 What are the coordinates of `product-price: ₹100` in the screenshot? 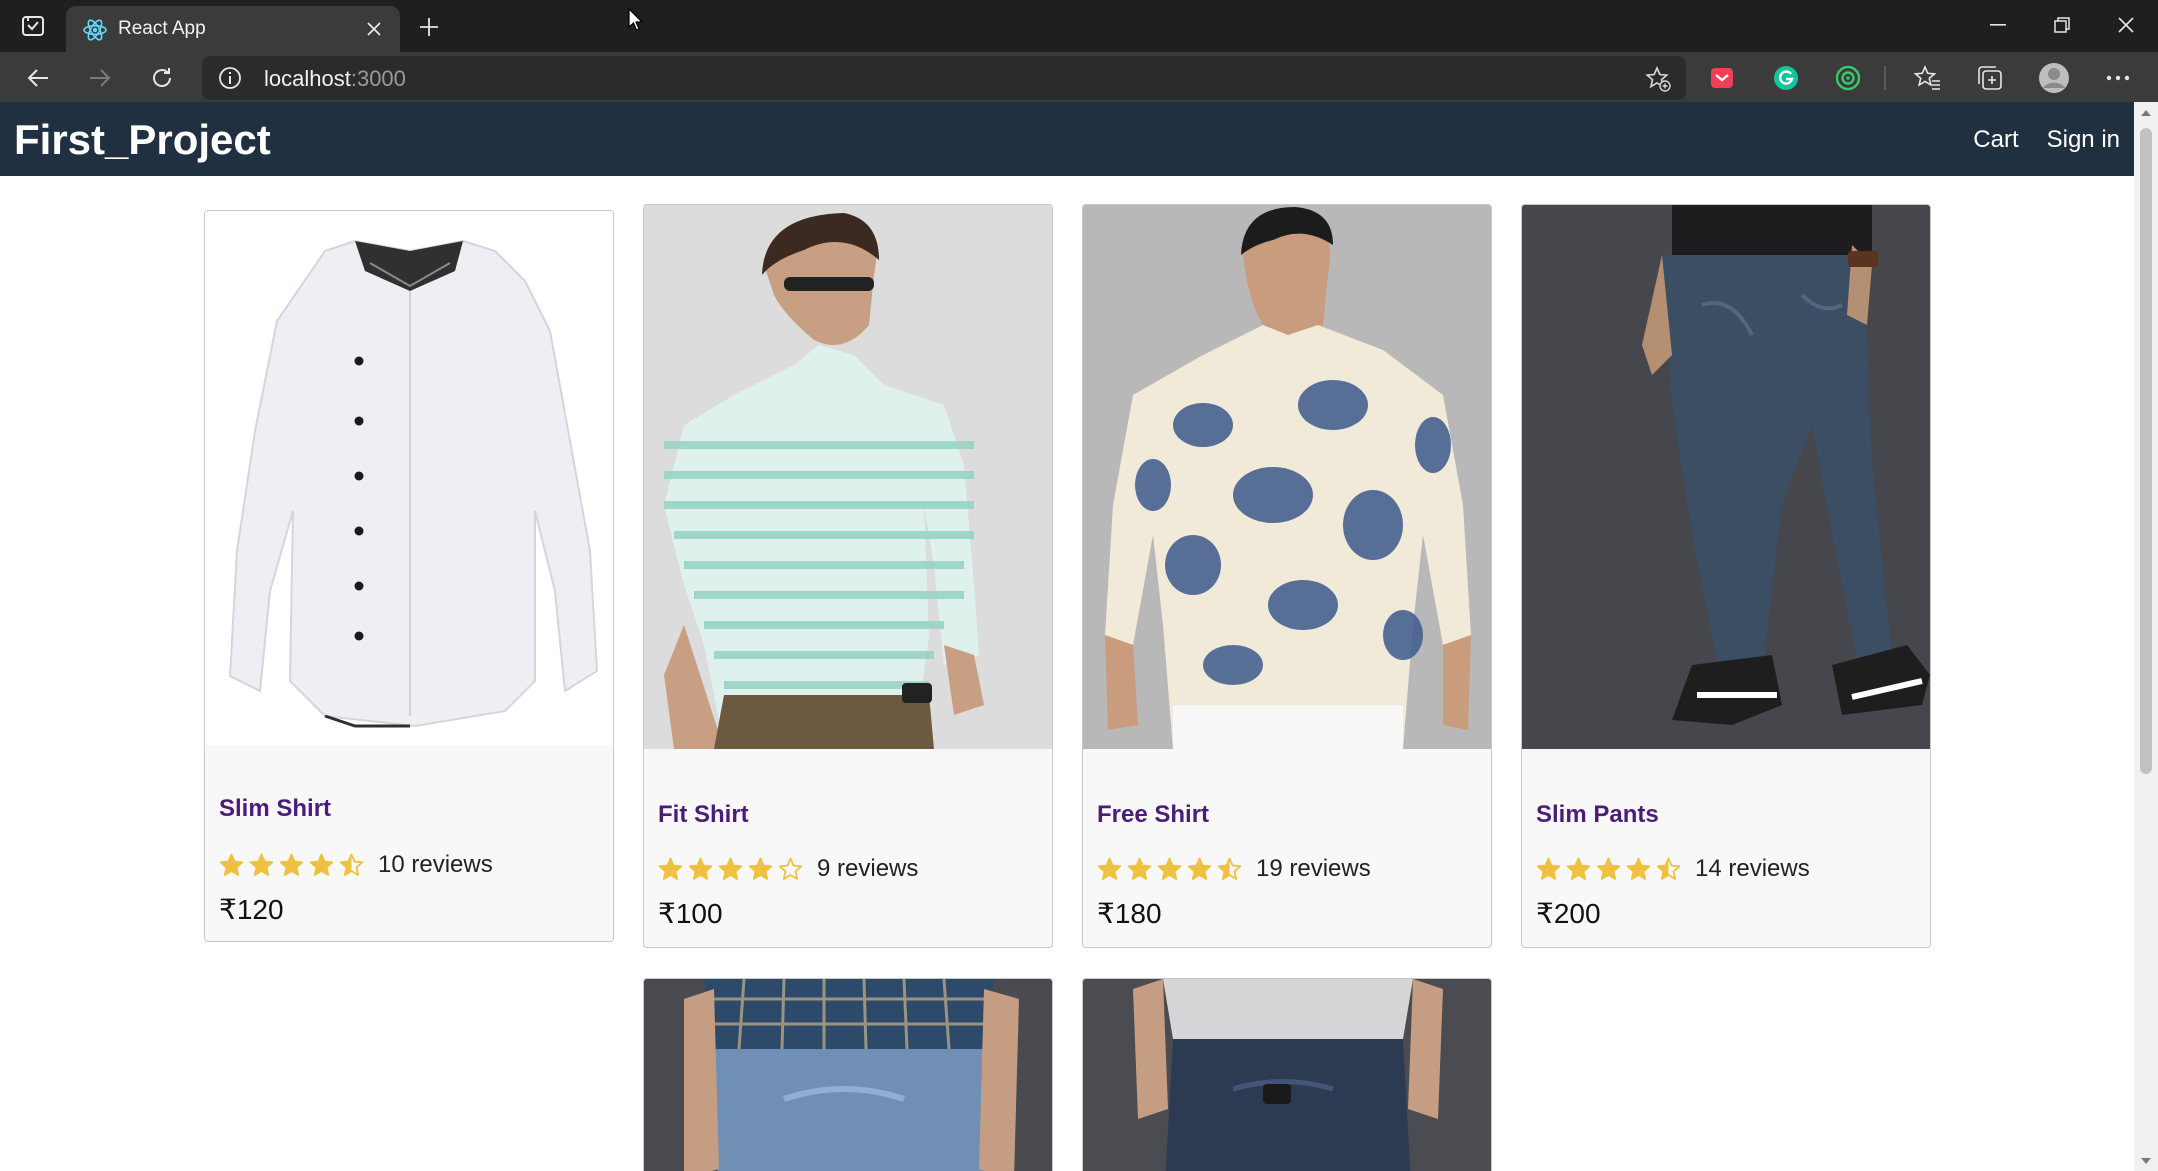 It's located at (690, 913).